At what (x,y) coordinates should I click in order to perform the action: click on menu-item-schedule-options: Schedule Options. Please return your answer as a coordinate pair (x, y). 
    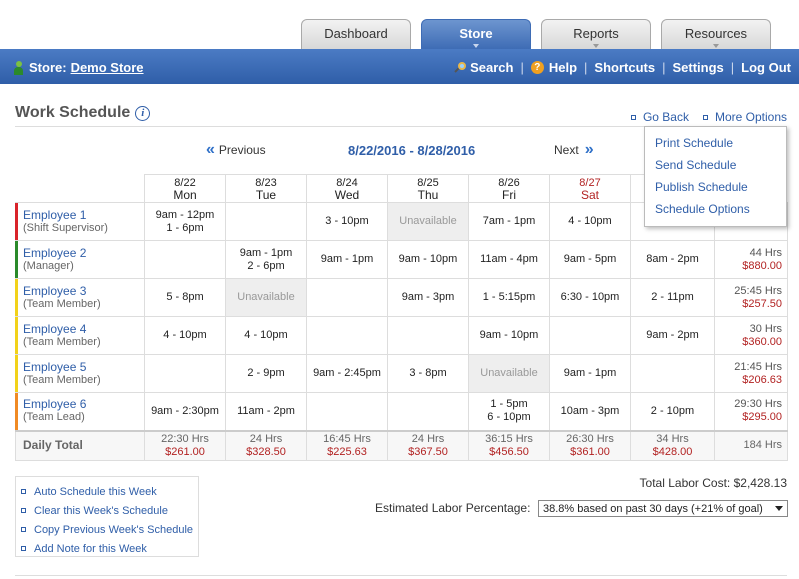
    Looking at the image, I should click on (715, 212).